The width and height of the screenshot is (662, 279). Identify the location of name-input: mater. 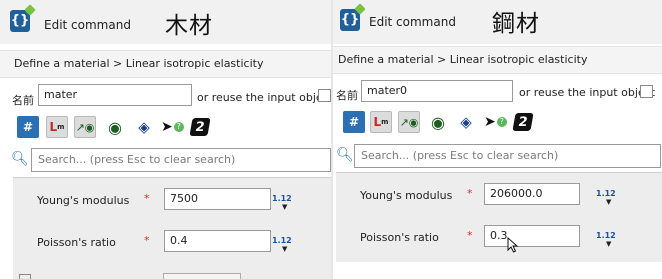
(115, 95).